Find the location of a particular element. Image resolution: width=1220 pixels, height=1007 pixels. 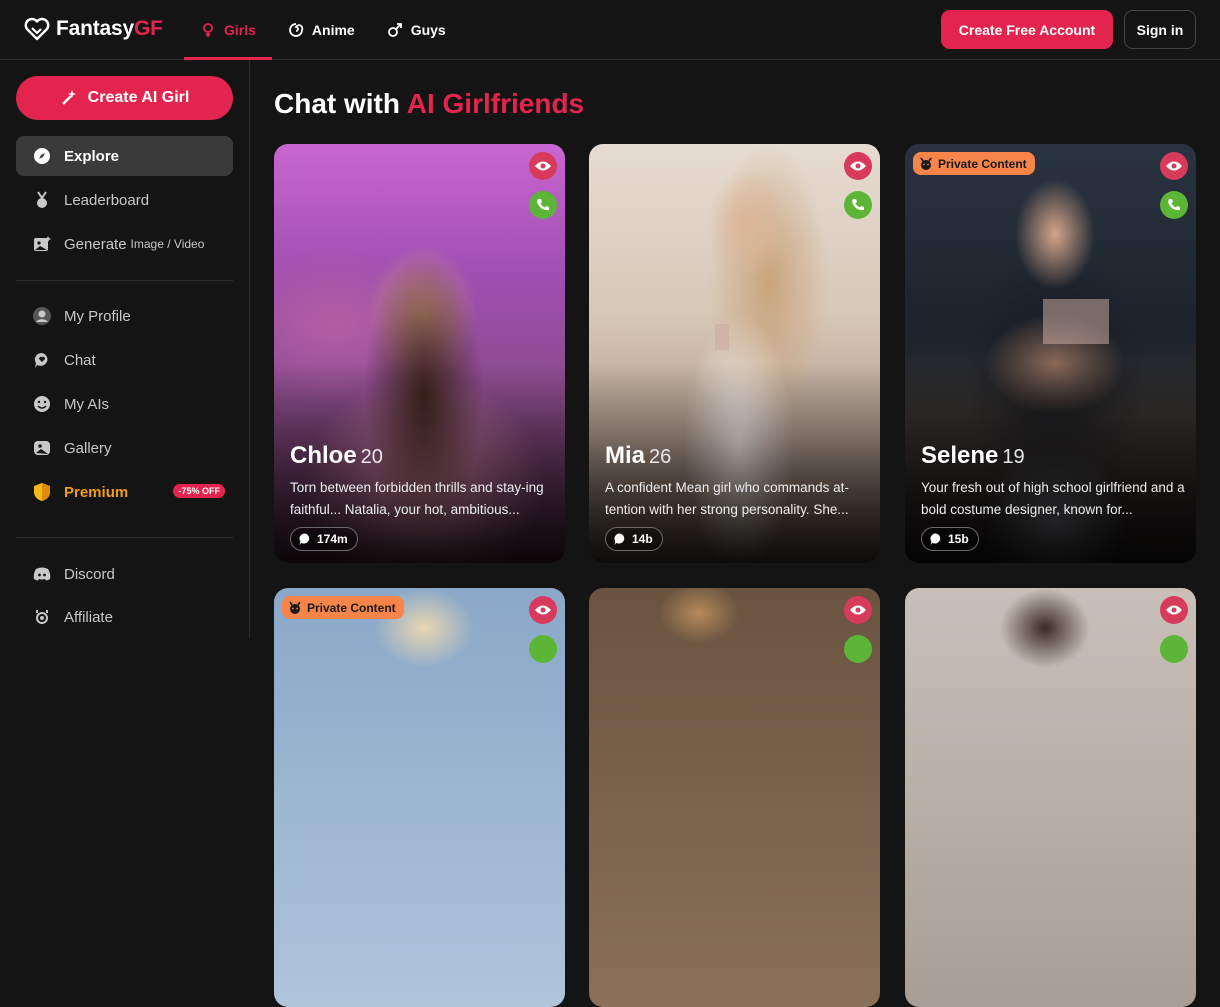

sidebar-label-generate: Generate is located at coordinates (95, 244).